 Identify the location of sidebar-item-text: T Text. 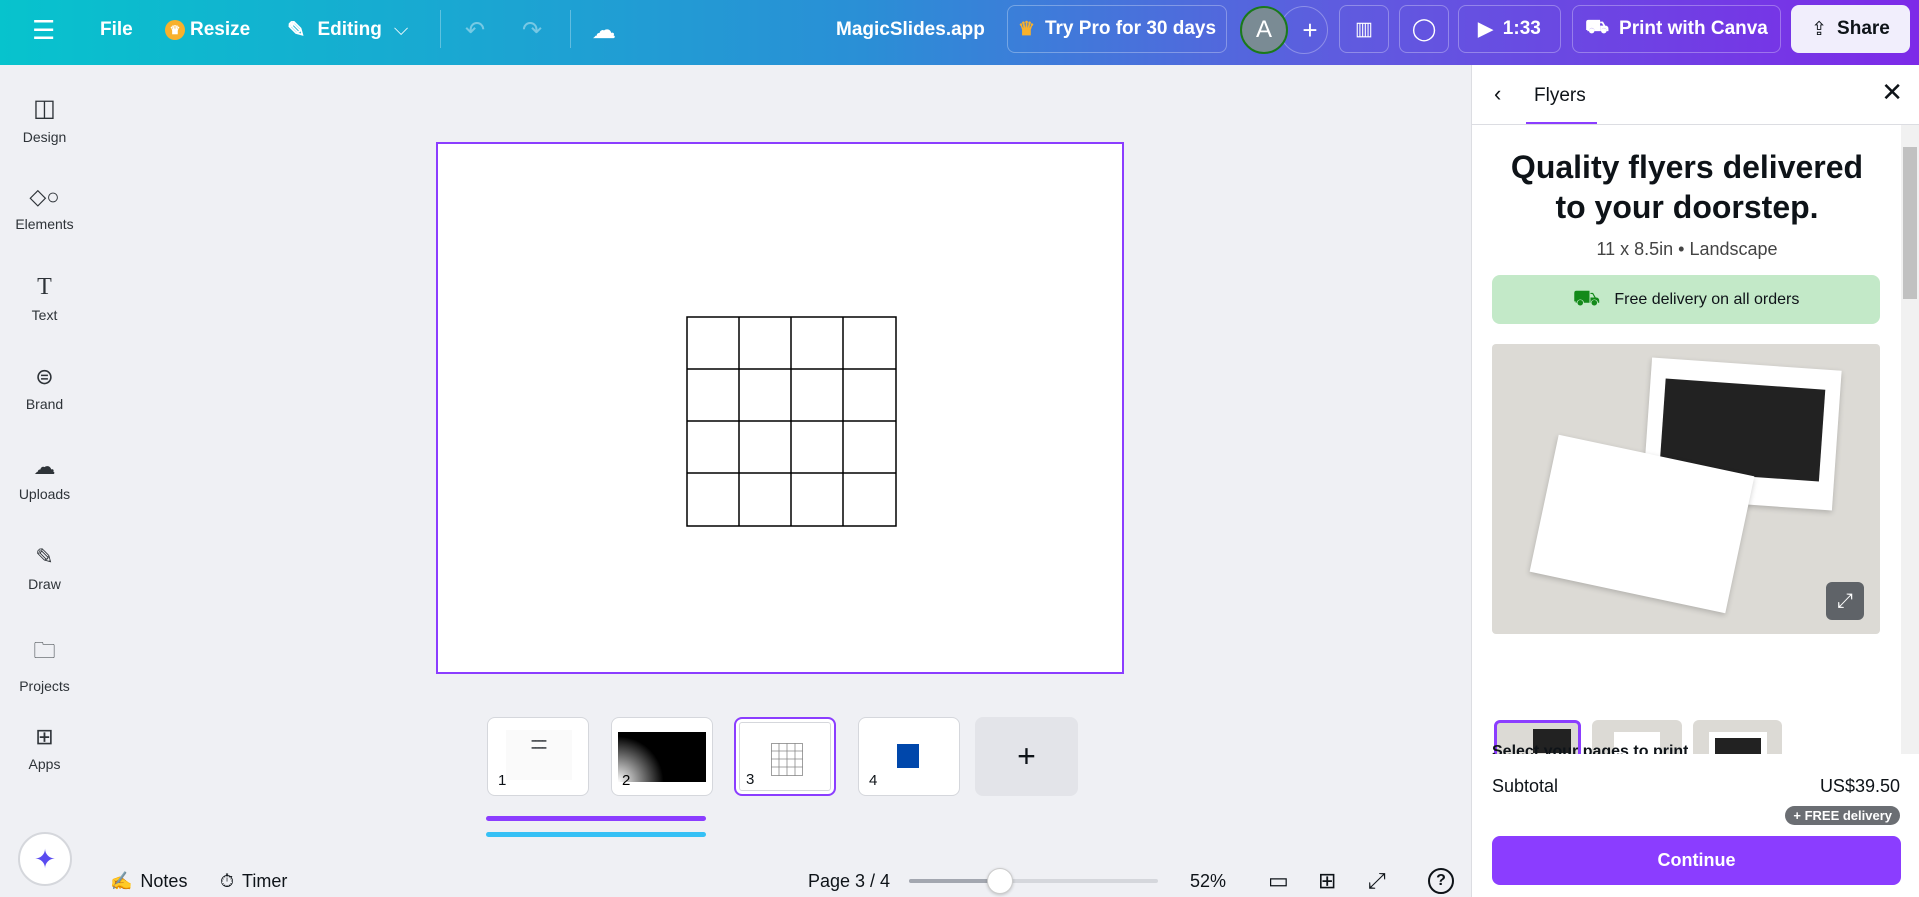
(44, 298).